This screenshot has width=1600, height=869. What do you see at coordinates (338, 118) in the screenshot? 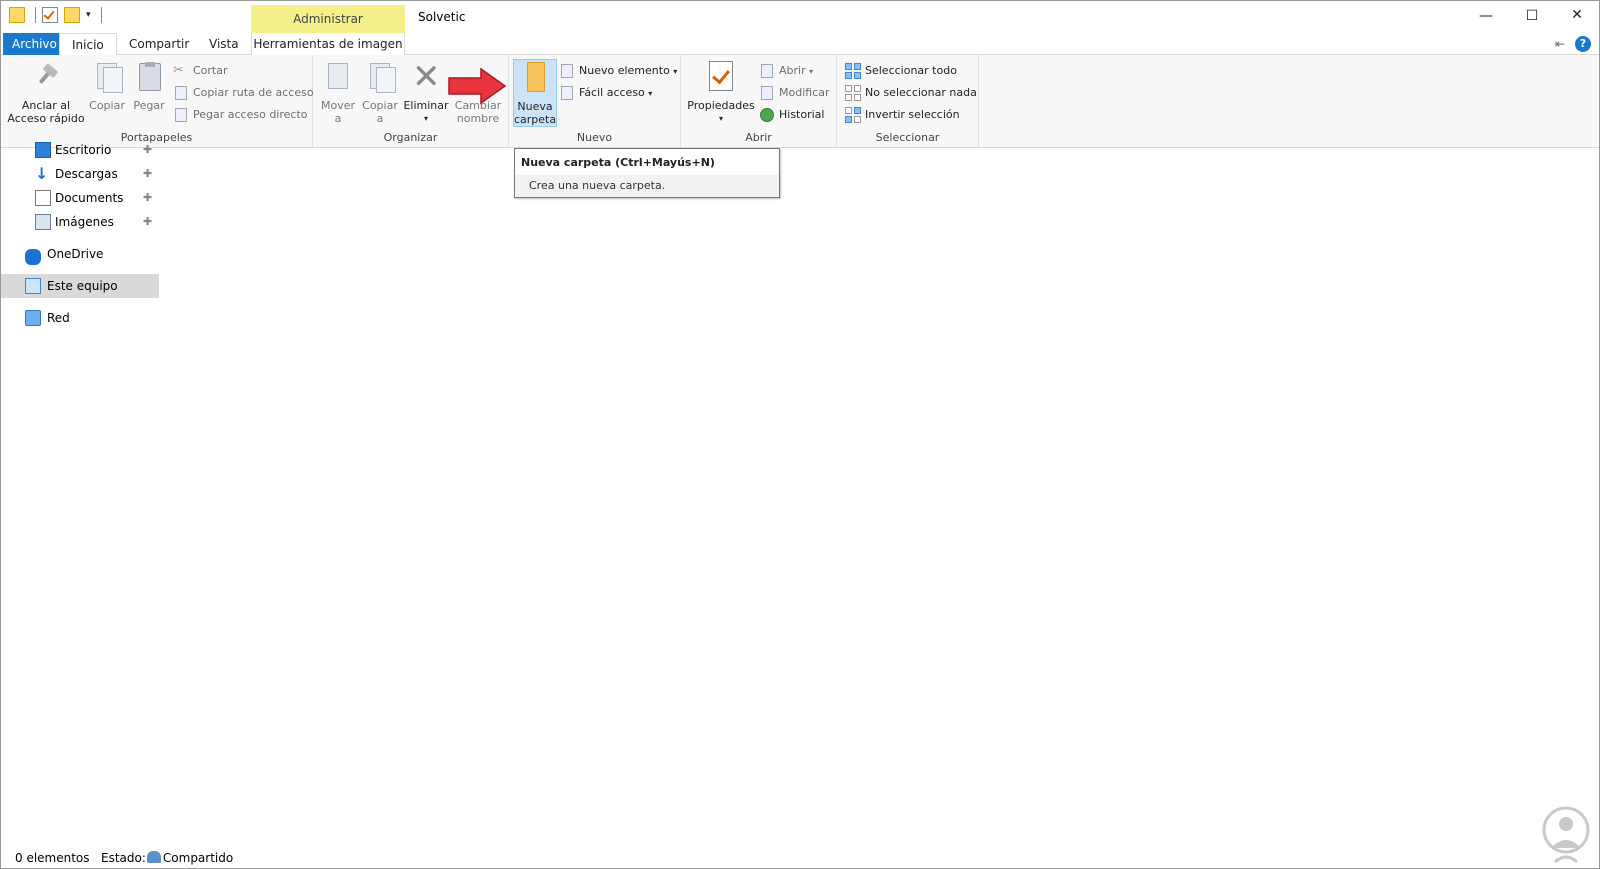
I see `move-label-2: a` at bounding box center [338, 118].